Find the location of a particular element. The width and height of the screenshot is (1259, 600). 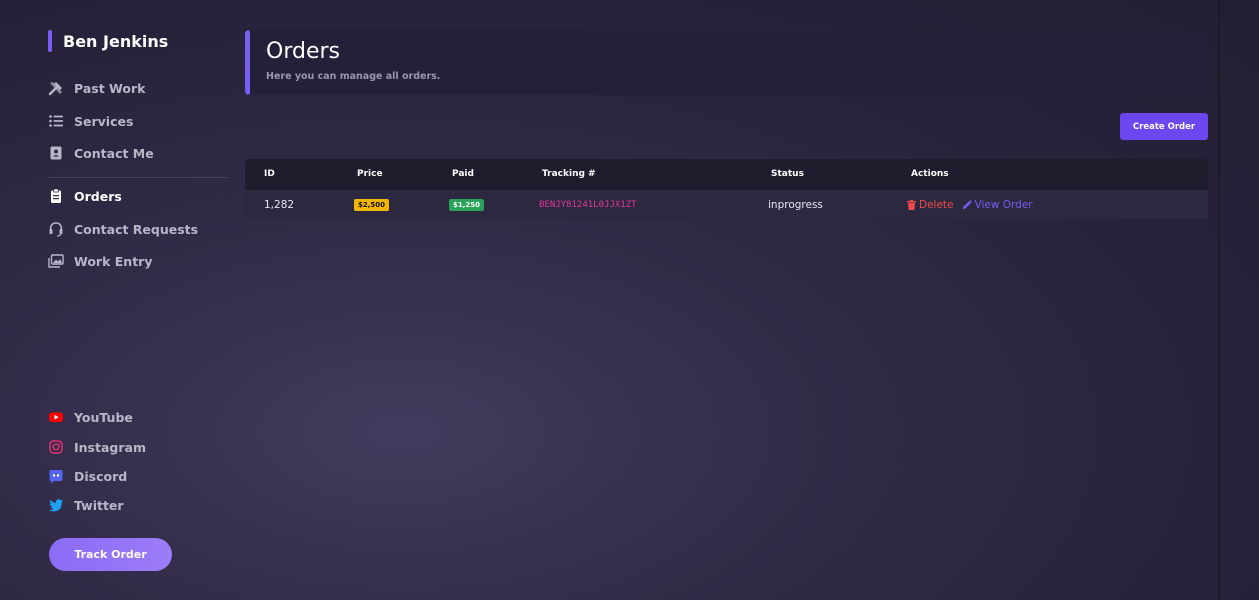

actions-cell: Delete View Order is located at coordinates (970, 204).